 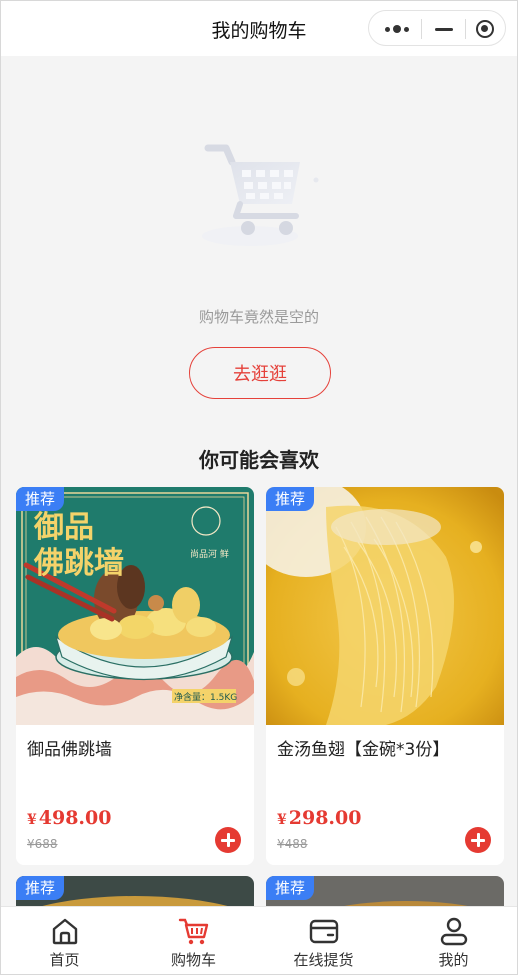 I want to click on more-dots-icon, so click(x=397, y=29).